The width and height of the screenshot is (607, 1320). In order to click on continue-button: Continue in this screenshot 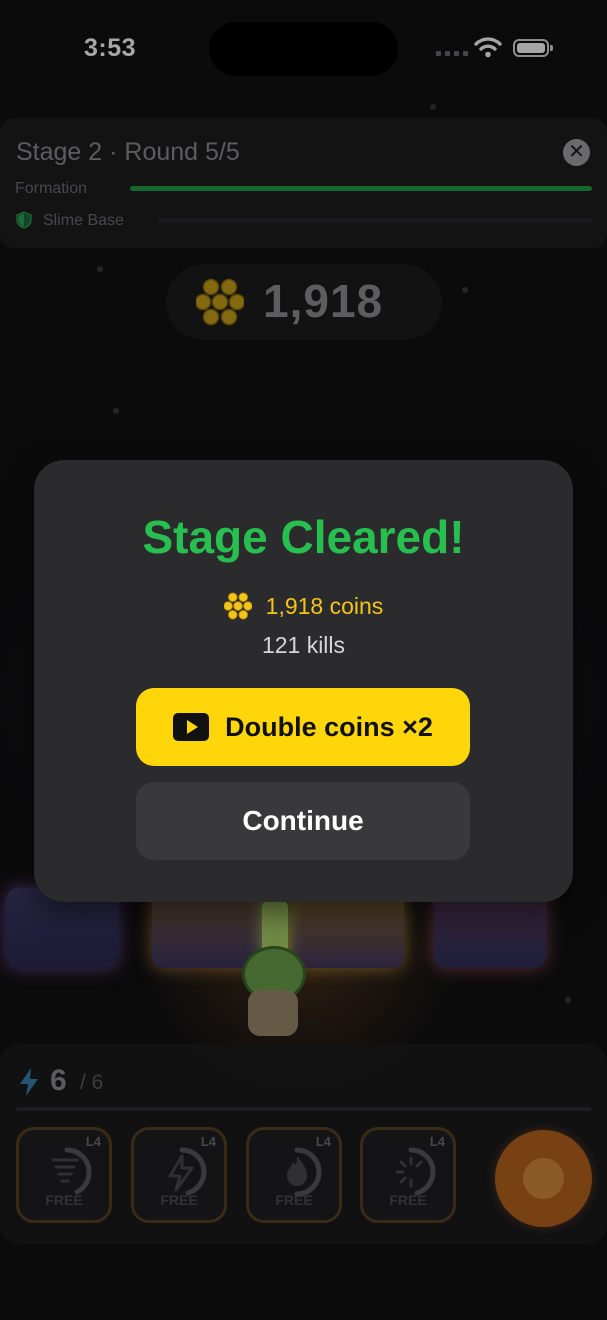, I will do `click(303, 821)`.